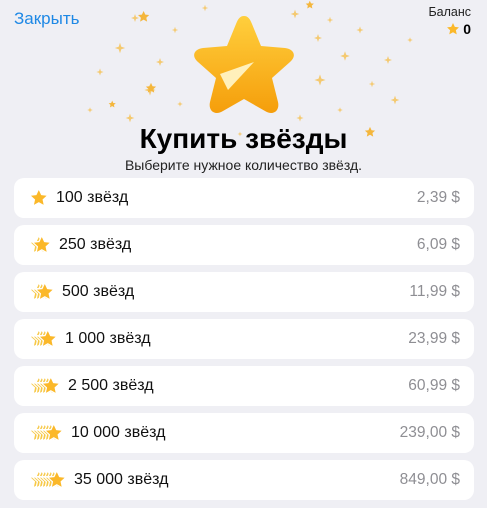 Image resolution: width=487 pixels, height=508 pixels. What do you see at coordinates (244, 480) in the screenshot?
I see `star-option-row: 35 000 звёзд 849,00 $` at bounding box center [244, 480].